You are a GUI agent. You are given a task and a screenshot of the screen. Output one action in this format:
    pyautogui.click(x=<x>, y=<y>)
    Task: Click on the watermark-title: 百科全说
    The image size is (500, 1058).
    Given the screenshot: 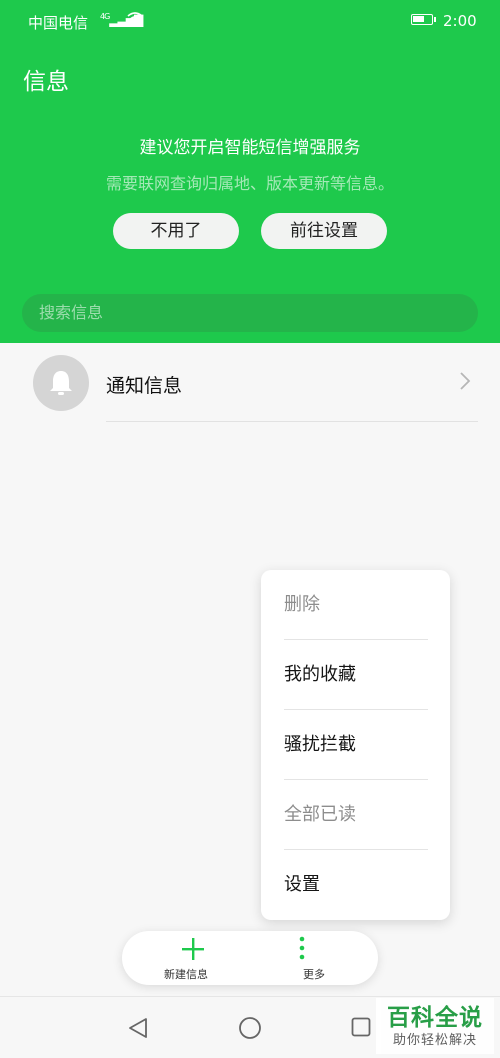 What is the action you would take?
    pyautogui.click(x=435, y=1018)
    